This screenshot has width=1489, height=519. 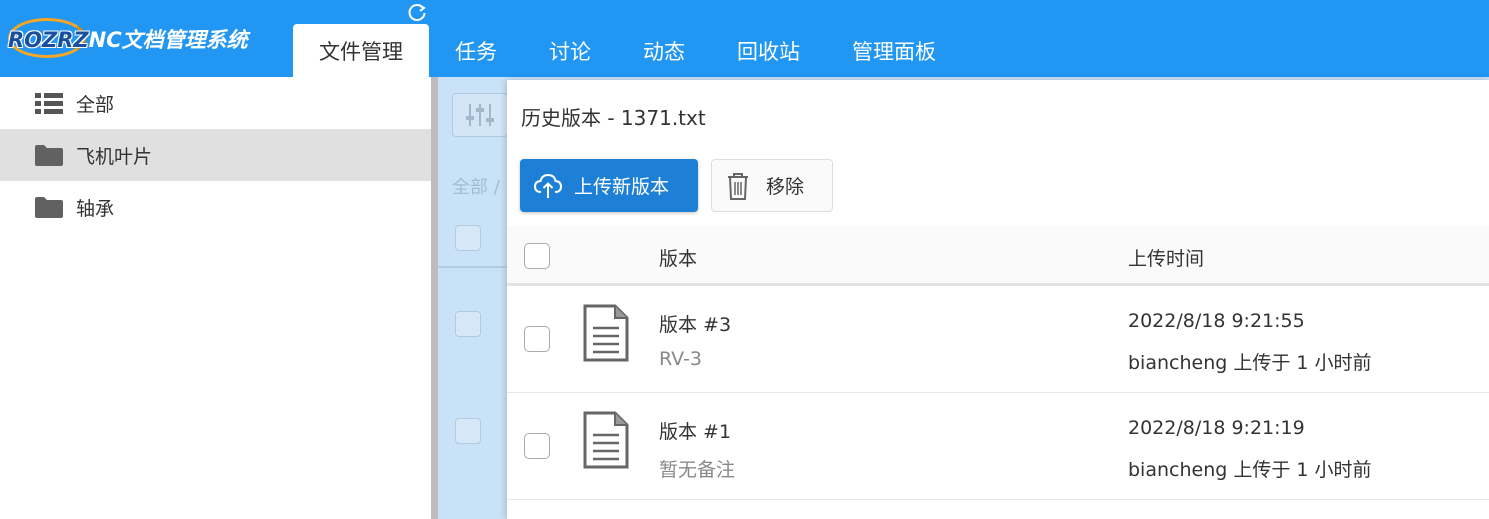 What do you see at coordinates (695, 432) in the screenshot?
I see `version-name: 版本 #1` at bounding box center [695, 432].